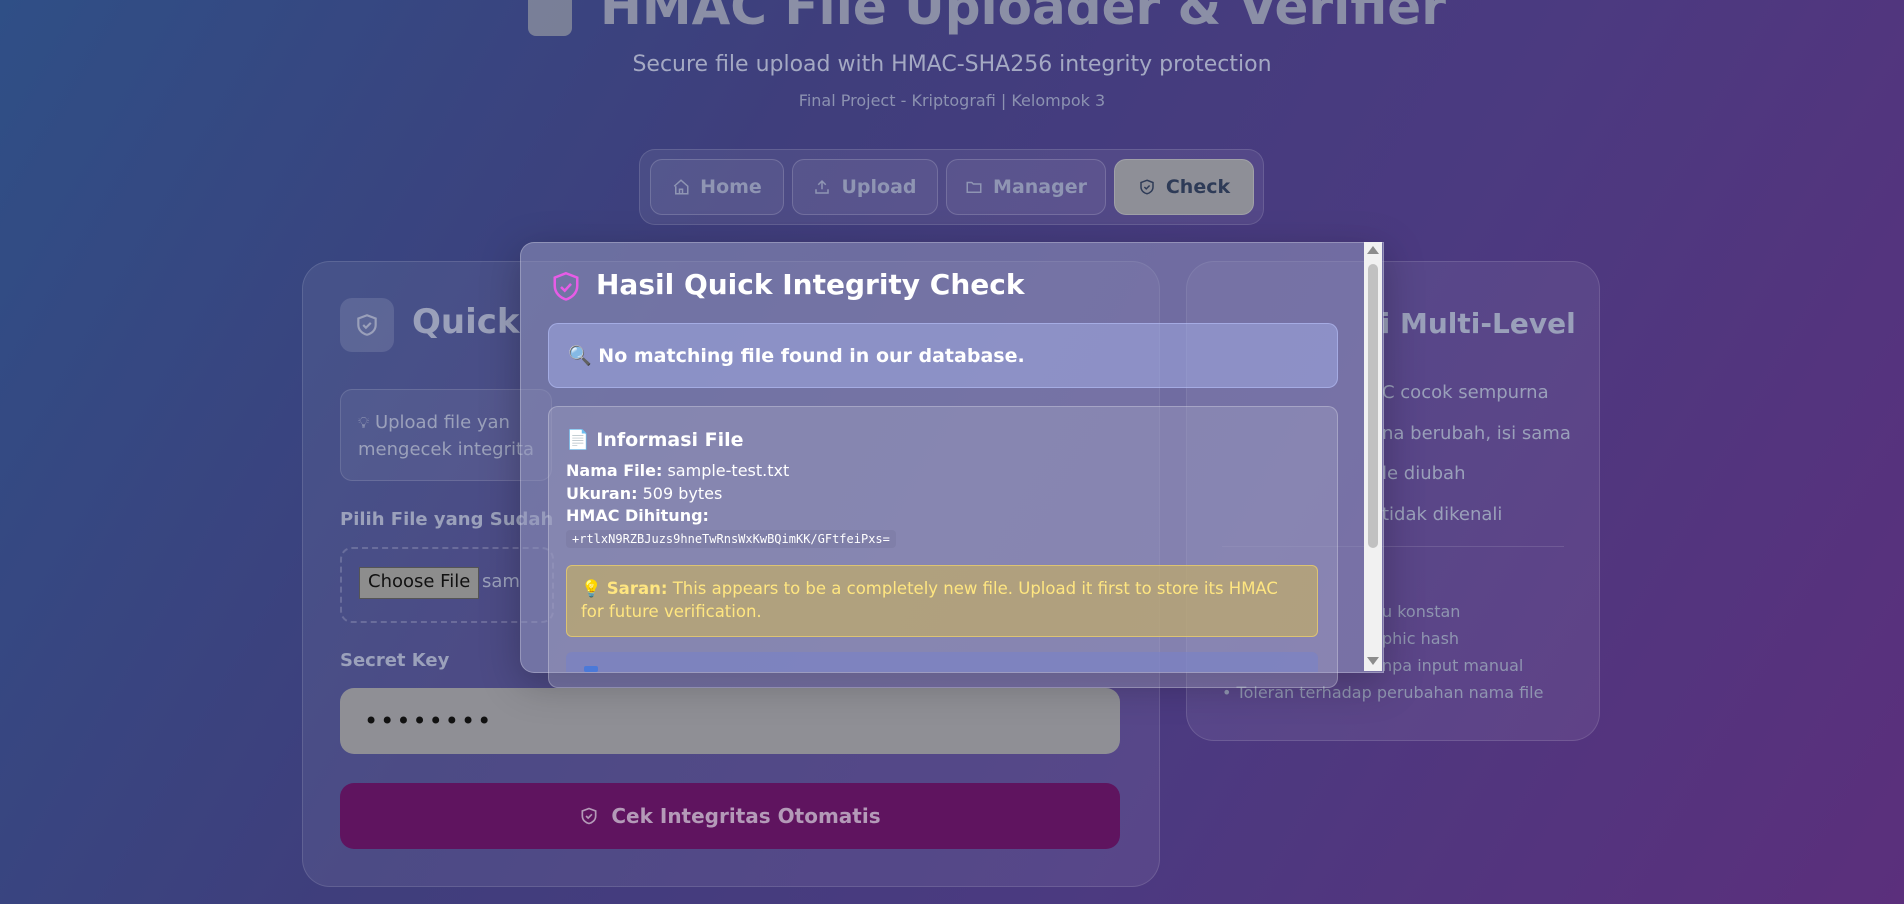 The image size is (1904, 904). Describe the element at coordinates (446, 436) in the screenshot. I see `tip-text-content: Upload file yan mengecek integrita` at that location.